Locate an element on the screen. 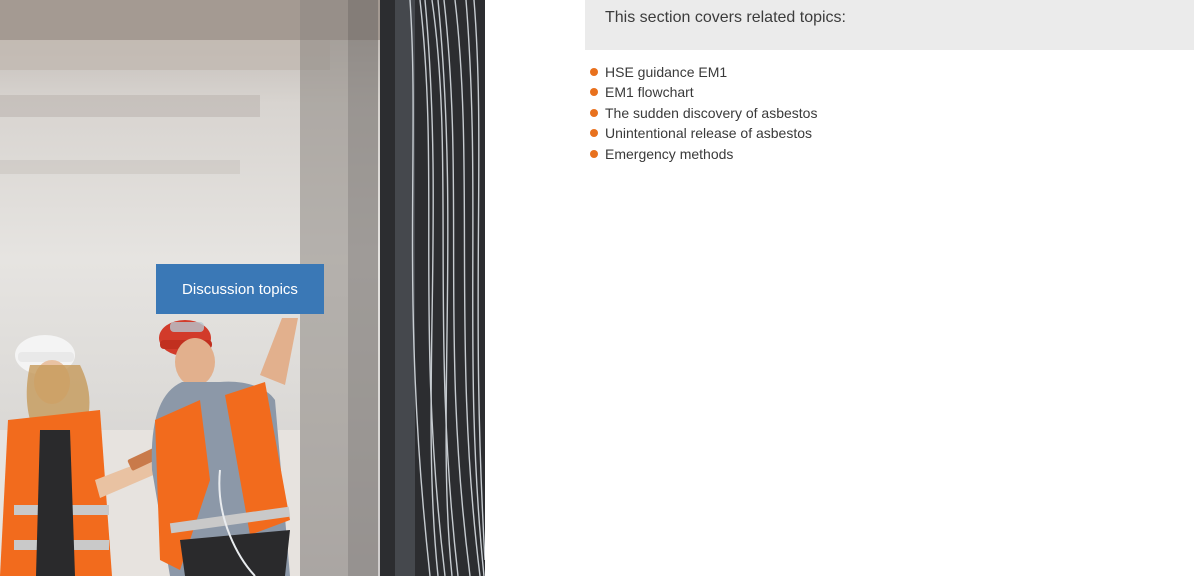 The height and width of the screenshot is (576, 1194). discussion-topics-button: Discussion topics is located at coordinates (240, 289).